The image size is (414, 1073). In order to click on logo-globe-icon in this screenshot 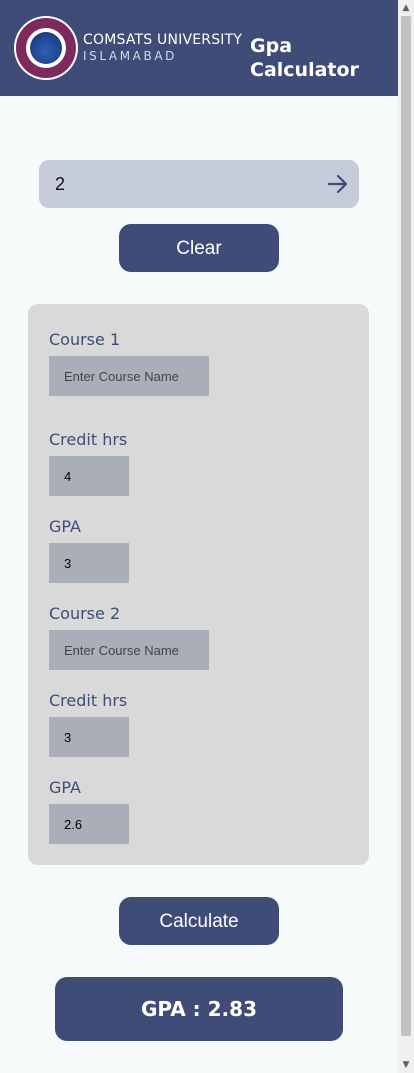, I will do `click(46, 48)`.